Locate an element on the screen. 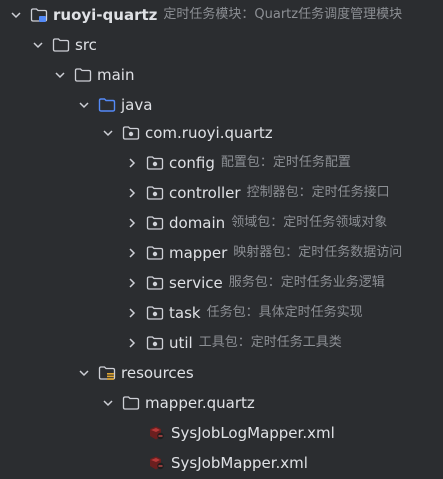 The image size is (443, 479). tree-item-task: task 任务包：具体定时任务实现 is located at coordinates (221, 313).